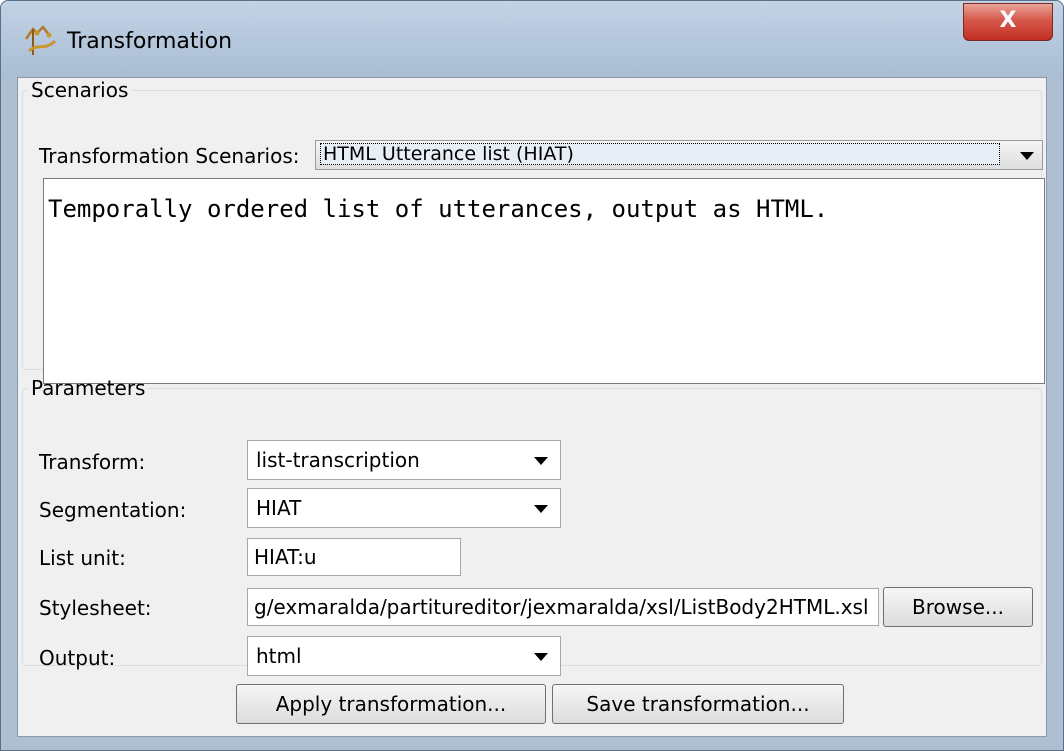 Image resolution: width=1064 pixels, height=751 pixels. I want to click on transform-select: list-transcription, so click(404, 460).